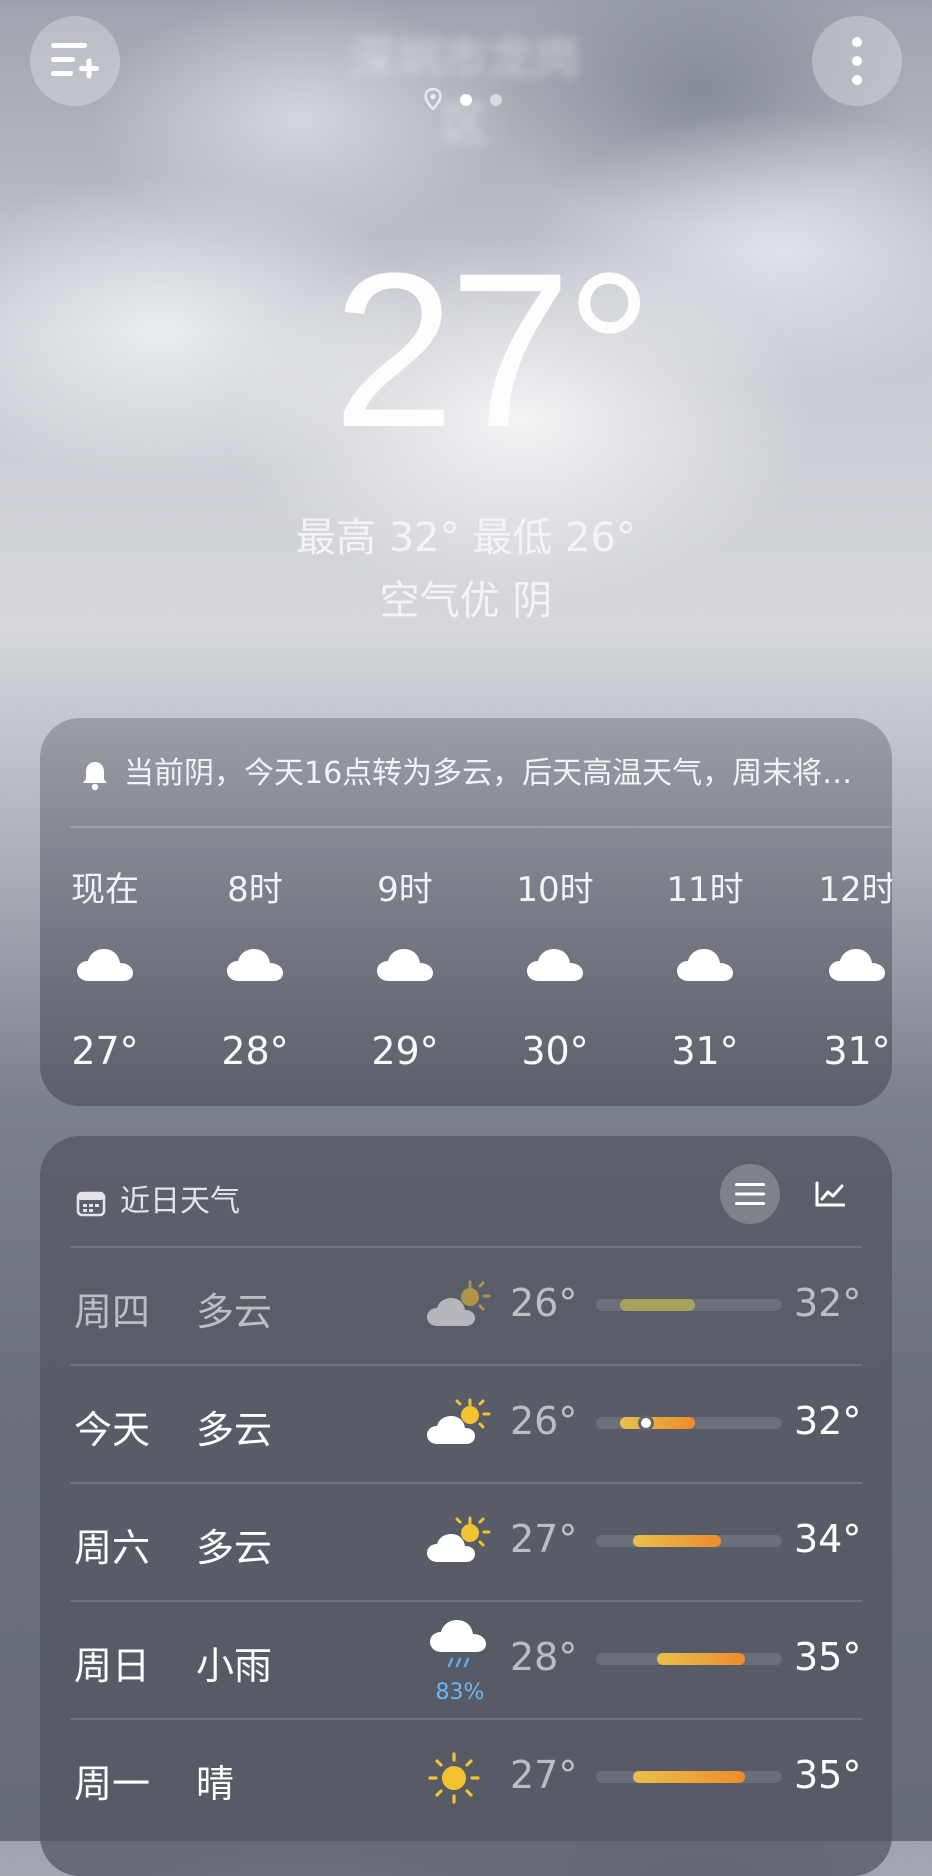  What do you see at coordinates (466, 597) in the screenshot?
I see `air-quality-condition: 空气优 阴` at bounding box center [466, 597].